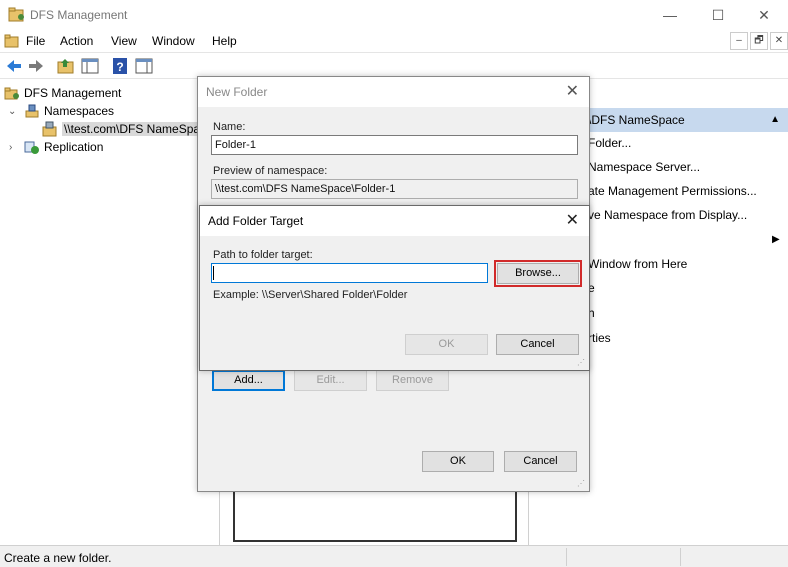 Image resolution: width=788 pixels, height=567 pixels. I want to click on child-window-icon, so click(12, 41).